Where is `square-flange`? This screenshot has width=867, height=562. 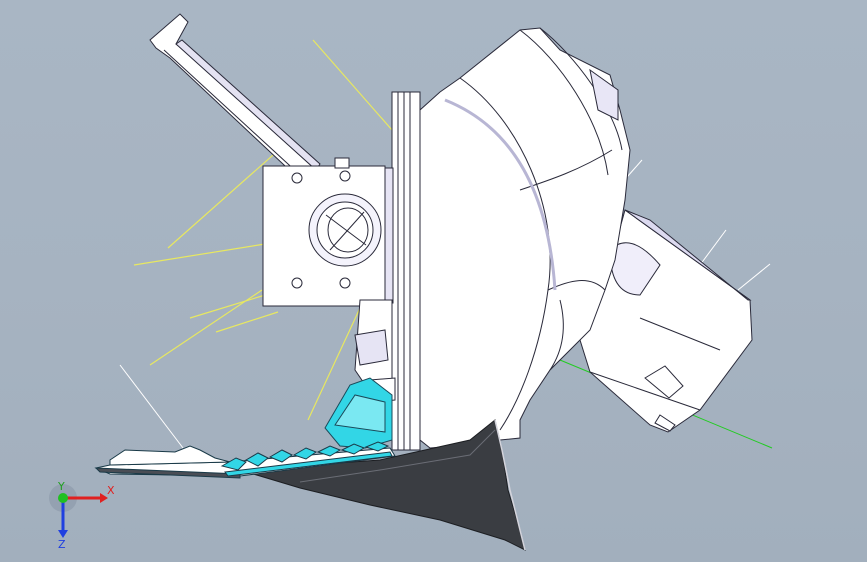
square-flange is located at coordinates (328, 232).